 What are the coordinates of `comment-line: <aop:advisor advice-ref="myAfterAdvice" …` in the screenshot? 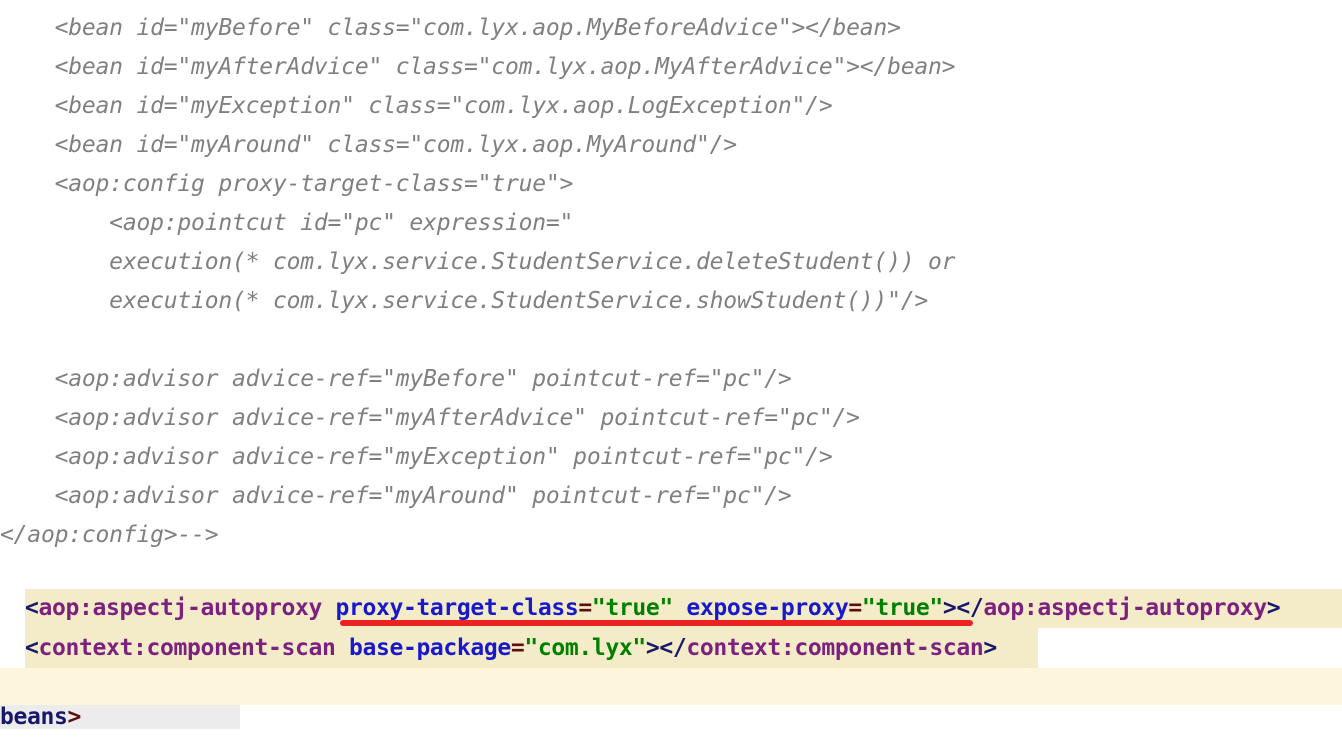 It's located at (430, 418).